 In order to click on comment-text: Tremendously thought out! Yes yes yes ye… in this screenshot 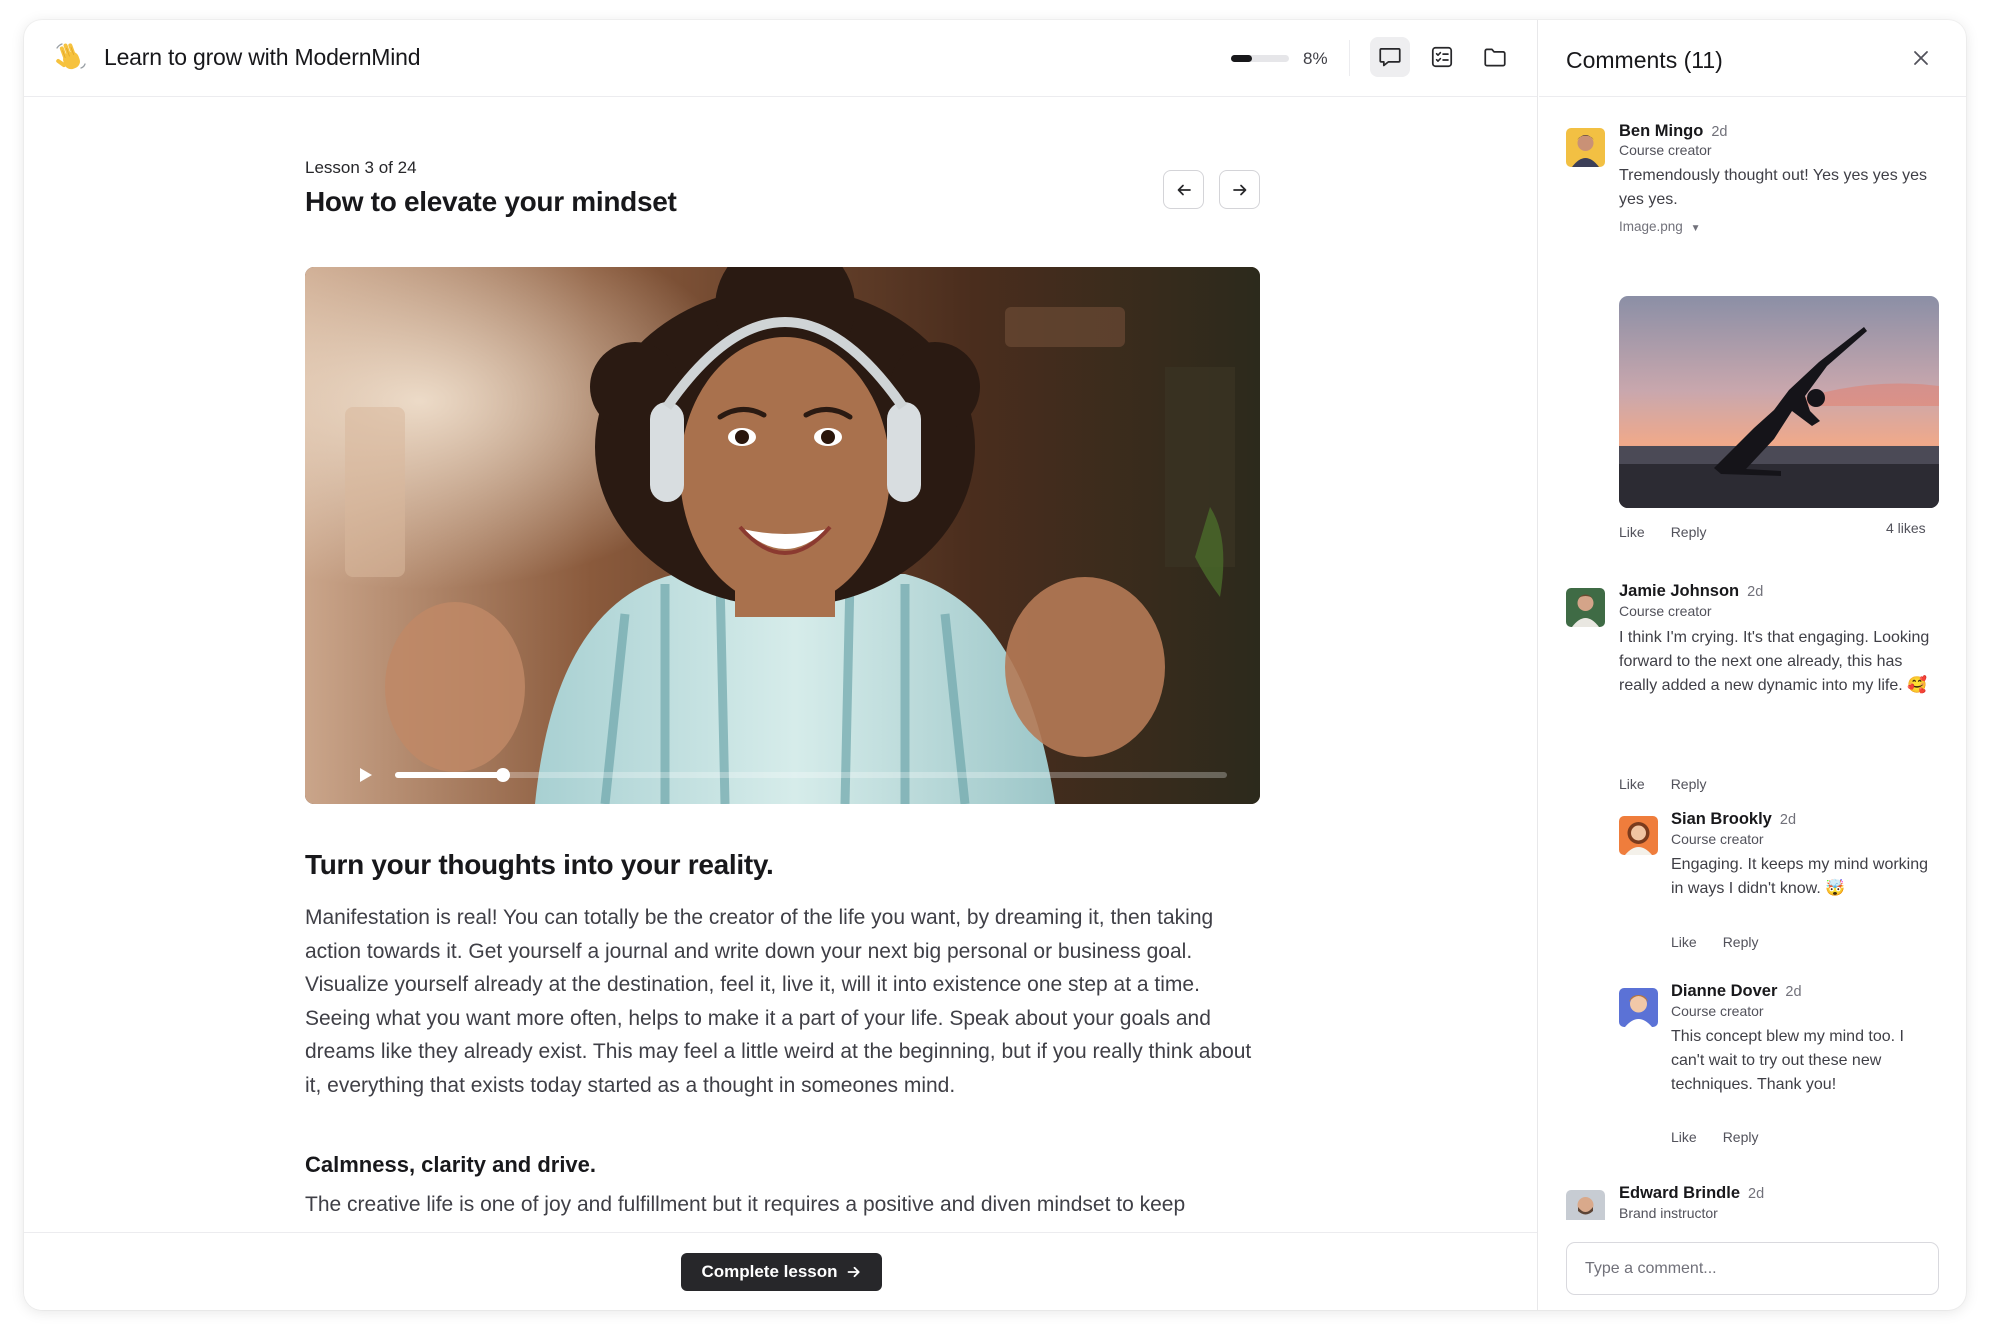, I will do `click(1773, 187)`.